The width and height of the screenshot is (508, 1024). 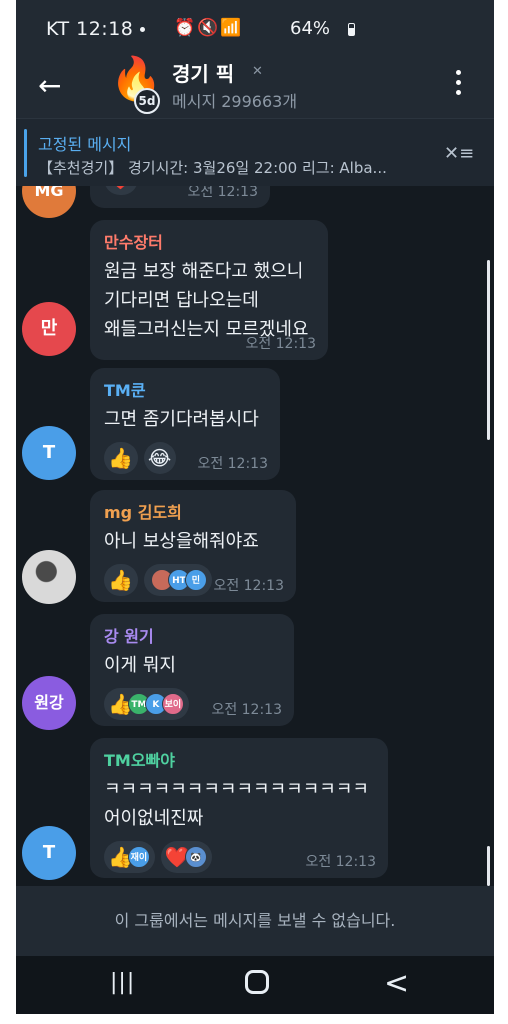 I want to click on pinned-accent-bar, so click(x=25, y=153).